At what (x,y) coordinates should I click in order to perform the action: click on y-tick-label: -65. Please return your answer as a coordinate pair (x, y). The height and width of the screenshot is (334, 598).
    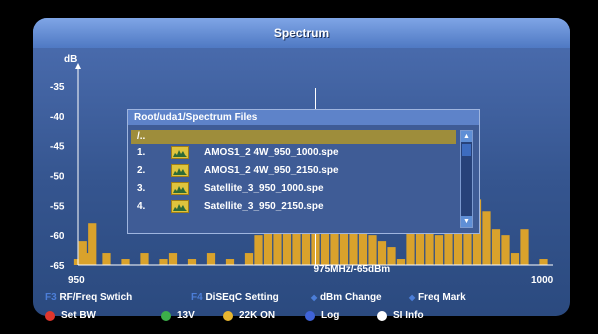
    Looking at the image, I should click on (57, 266).